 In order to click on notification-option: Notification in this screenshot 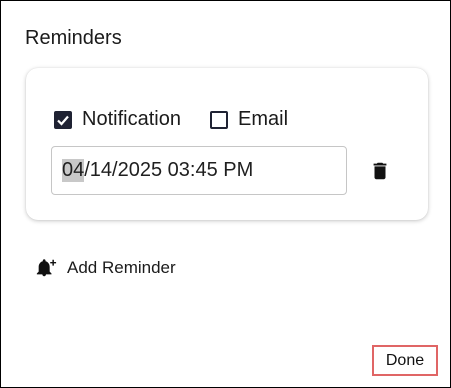, I will do `click(117, 119)`.